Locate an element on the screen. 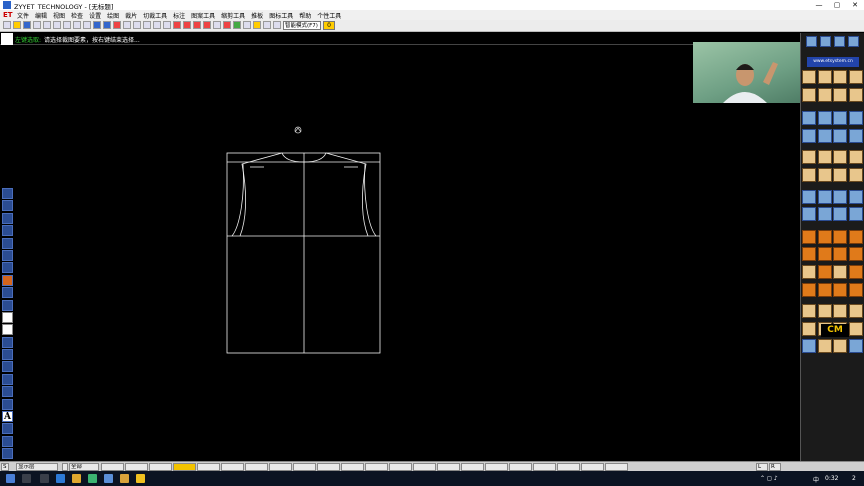 The width and height of the screenshot is (864, 486). tool-arrow-icon is located at coordinates (7, 454).